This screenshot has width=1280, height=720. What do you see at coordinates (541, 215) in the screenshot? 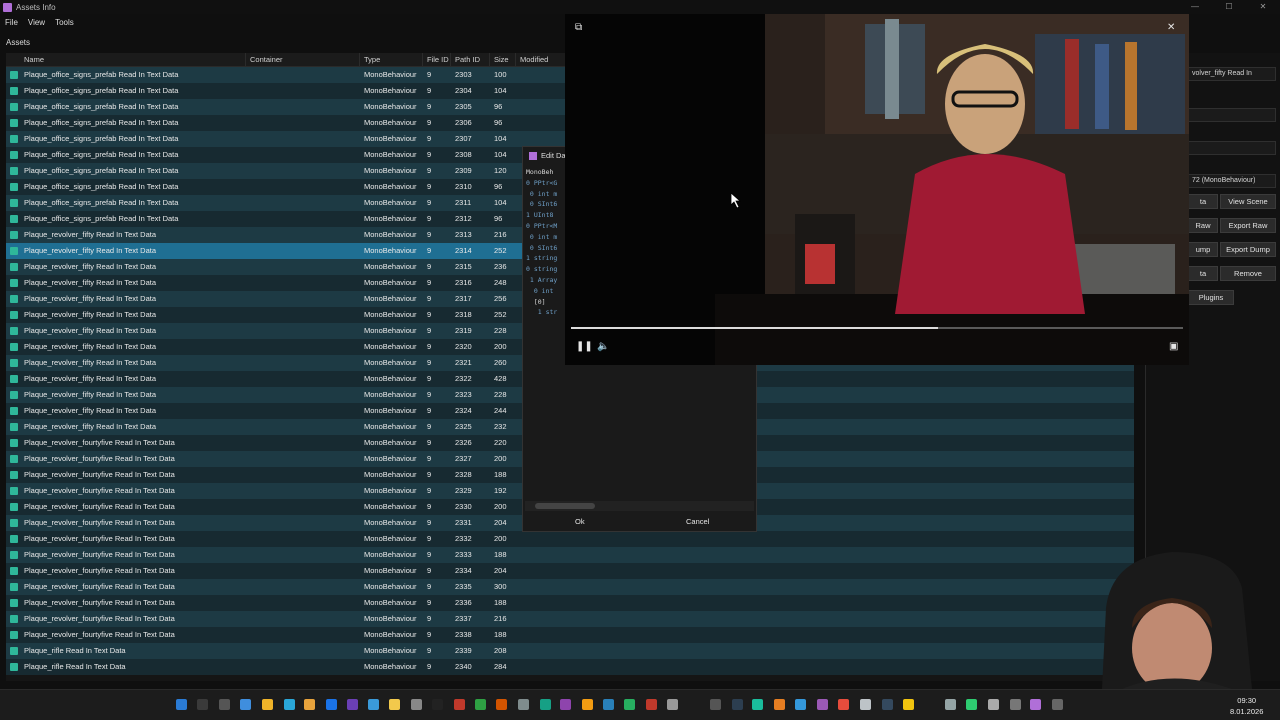
I see `tree-node: 1 UInt8` at bounding box center [541, 215].